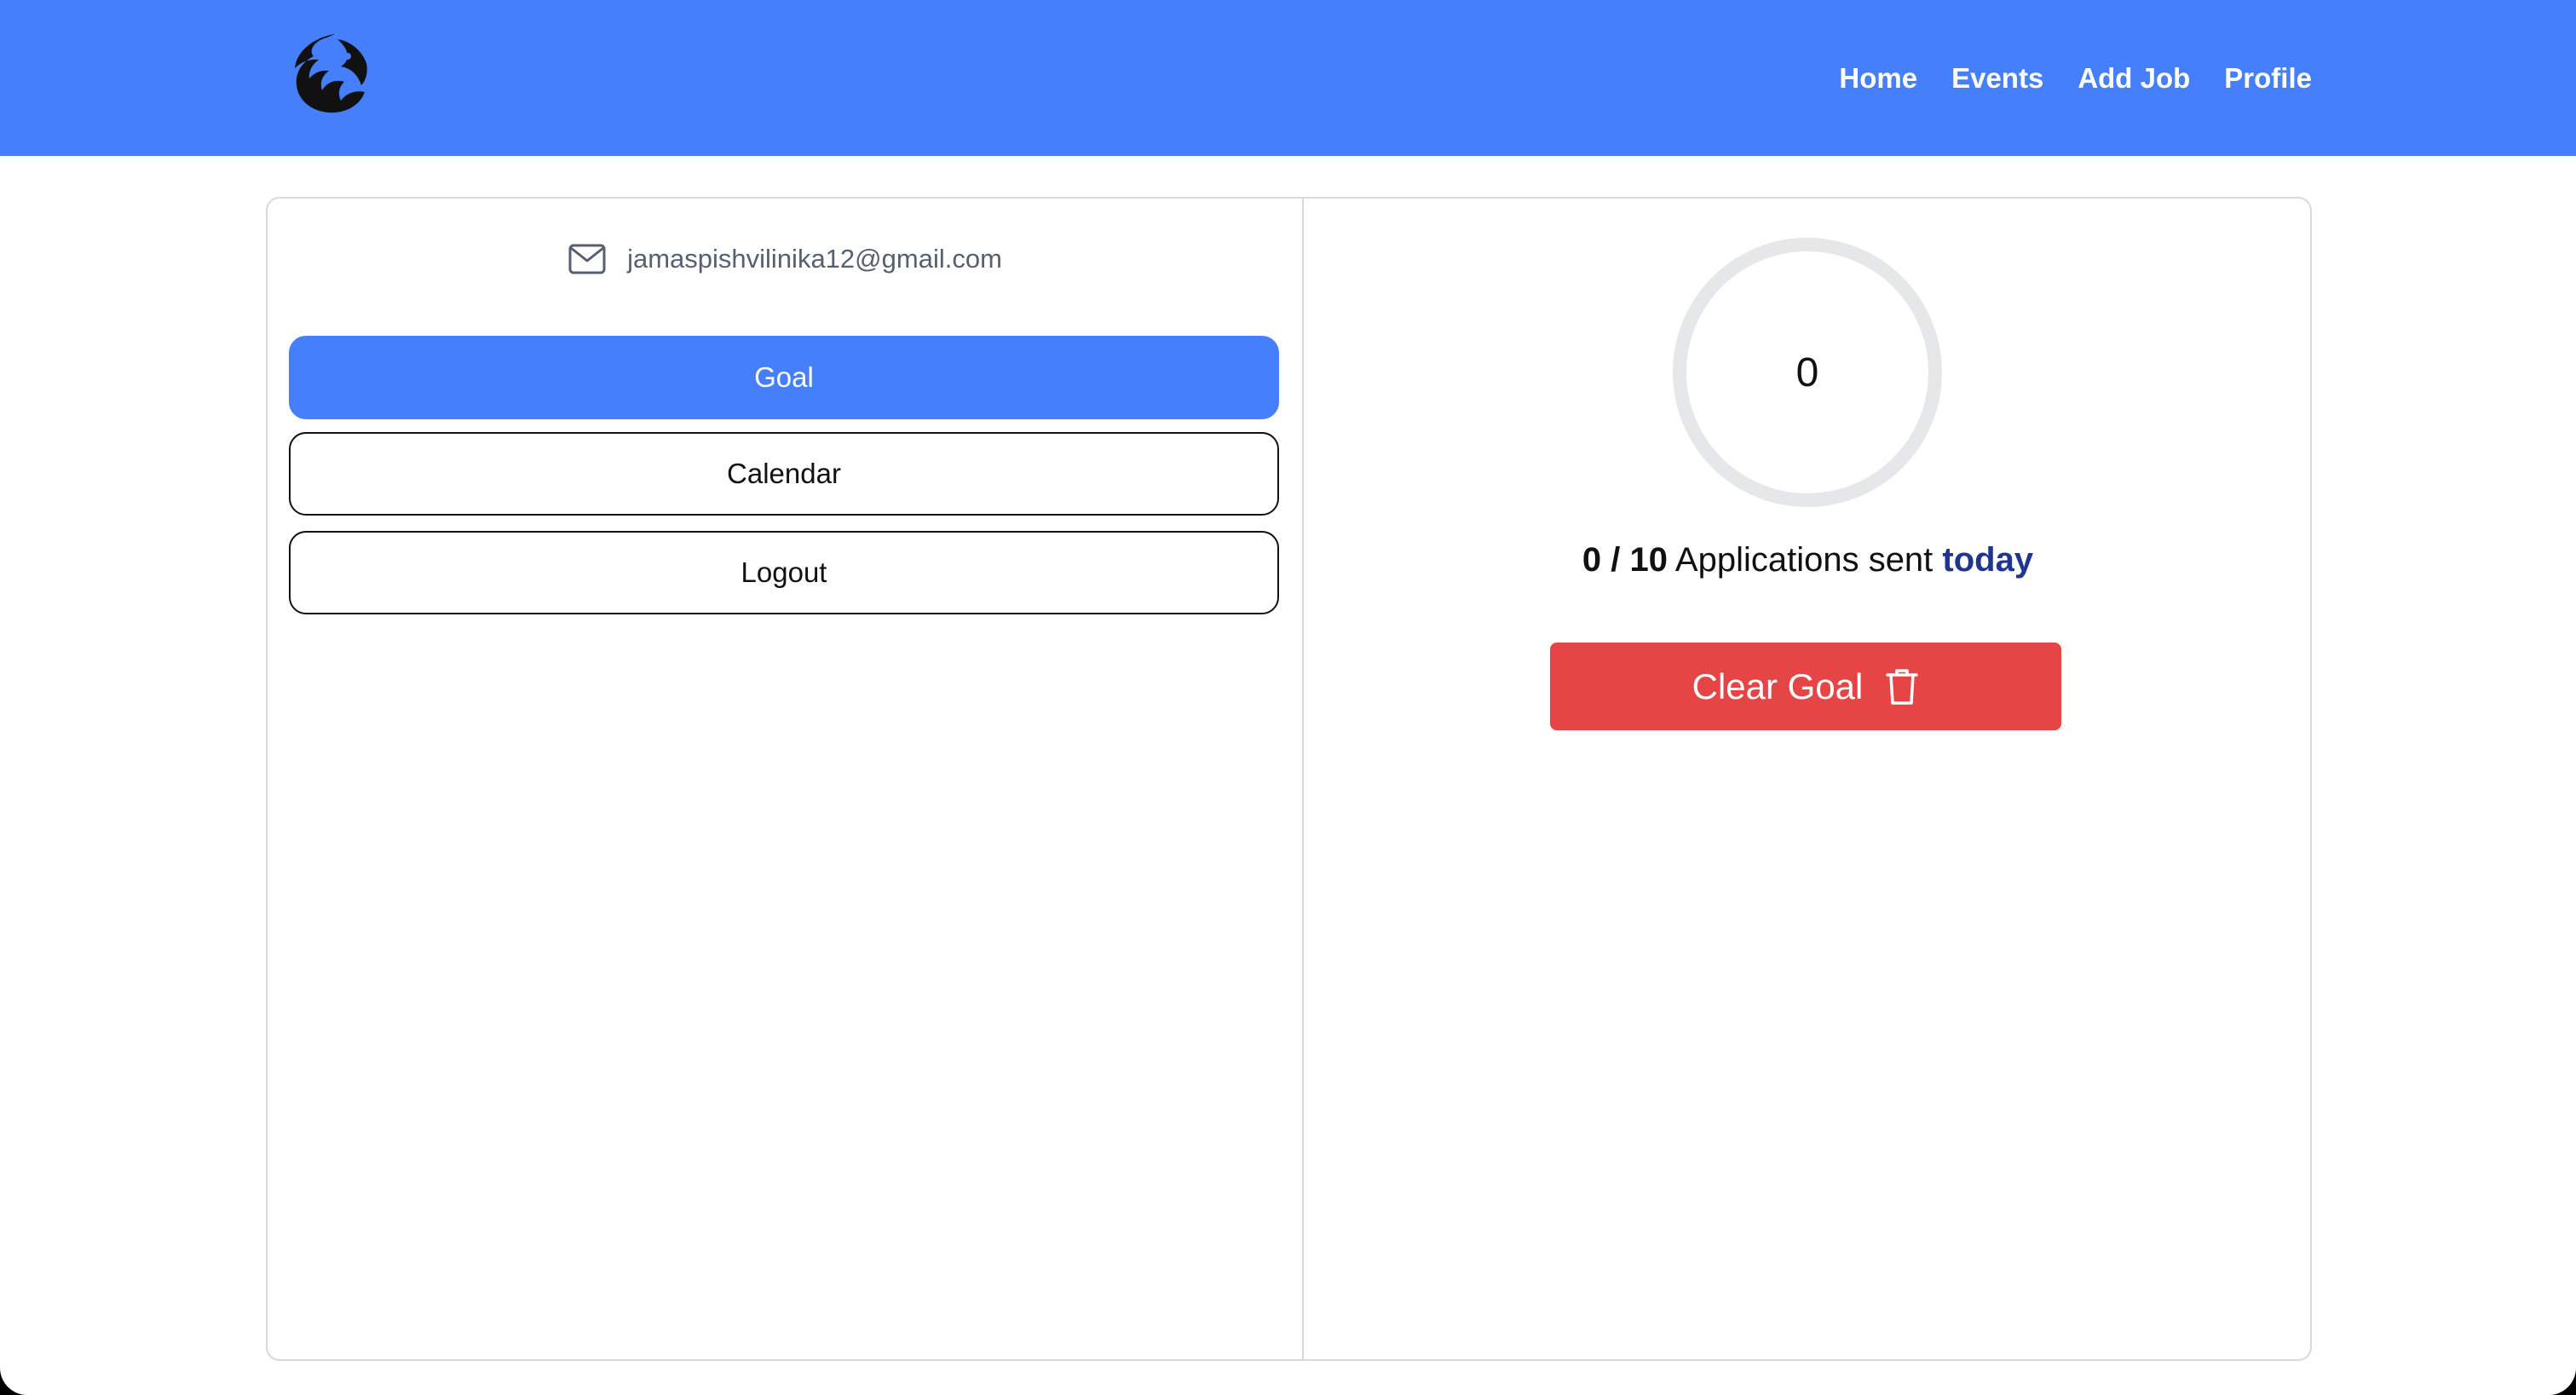  Describe the element at coordinates (2075, 78) in the screenshot. I see `nav-links: Home Events Add Job Profile` at that location.